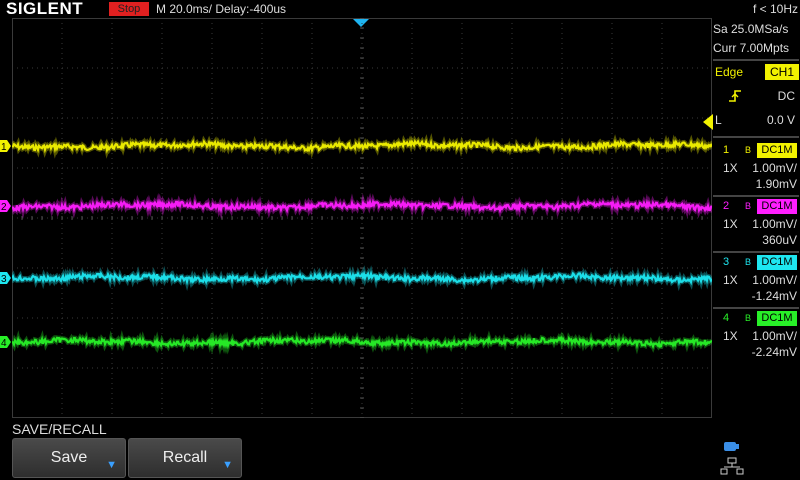 The image size is (800, 480). I want to click on channel-3-offset-row: -1.24mV, so click(756, 296).